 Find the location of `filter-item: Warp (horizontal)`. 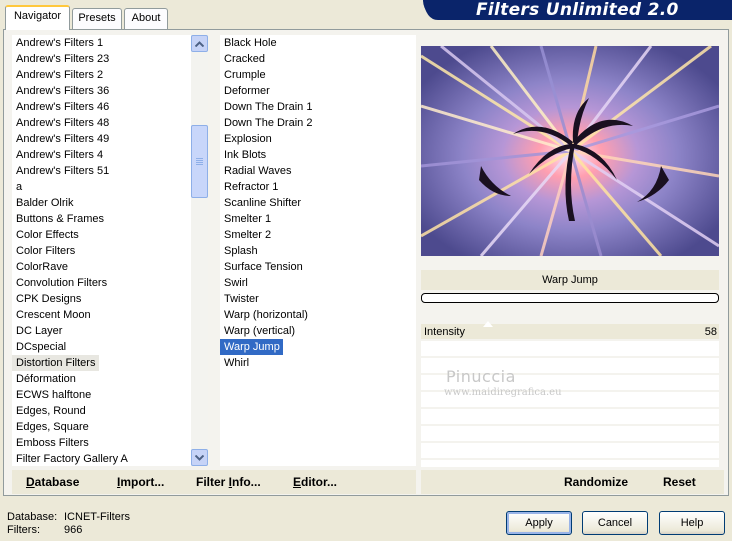

filter-item: Warp (horizontal) is located at coordinates (264, 315).